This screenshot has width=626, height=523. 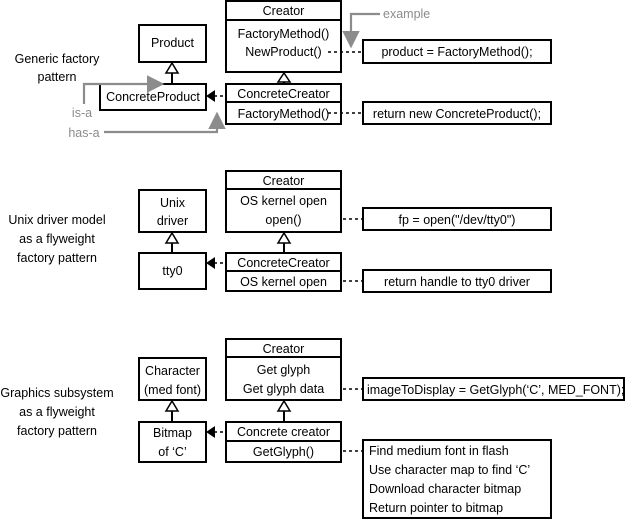 I want to click on step-text: Download character bitmap, so click(x=445, y=489).